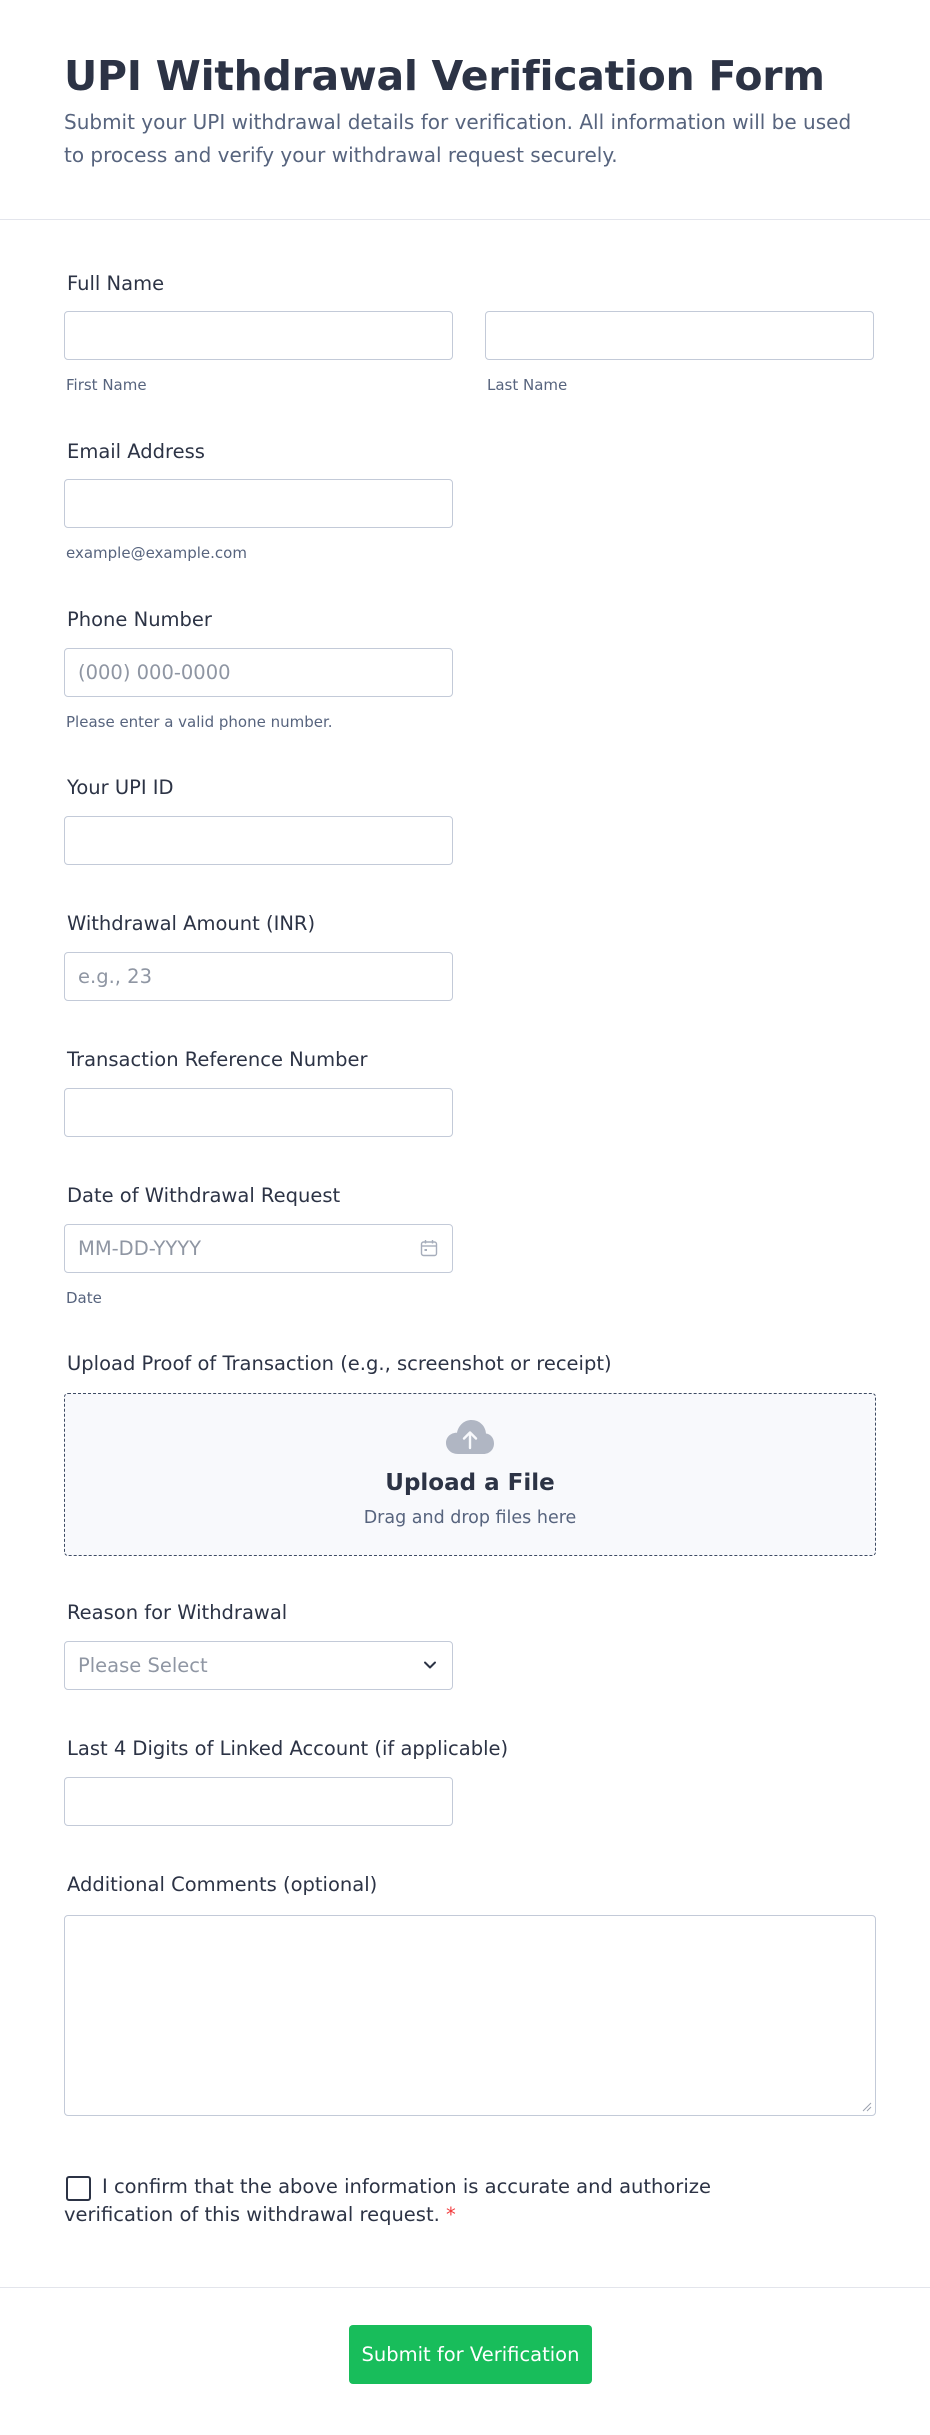  Describe the element at coordinates (154, 672) in the screenshot. I see `phone-placeholder: (000) 000-0000` at that location.